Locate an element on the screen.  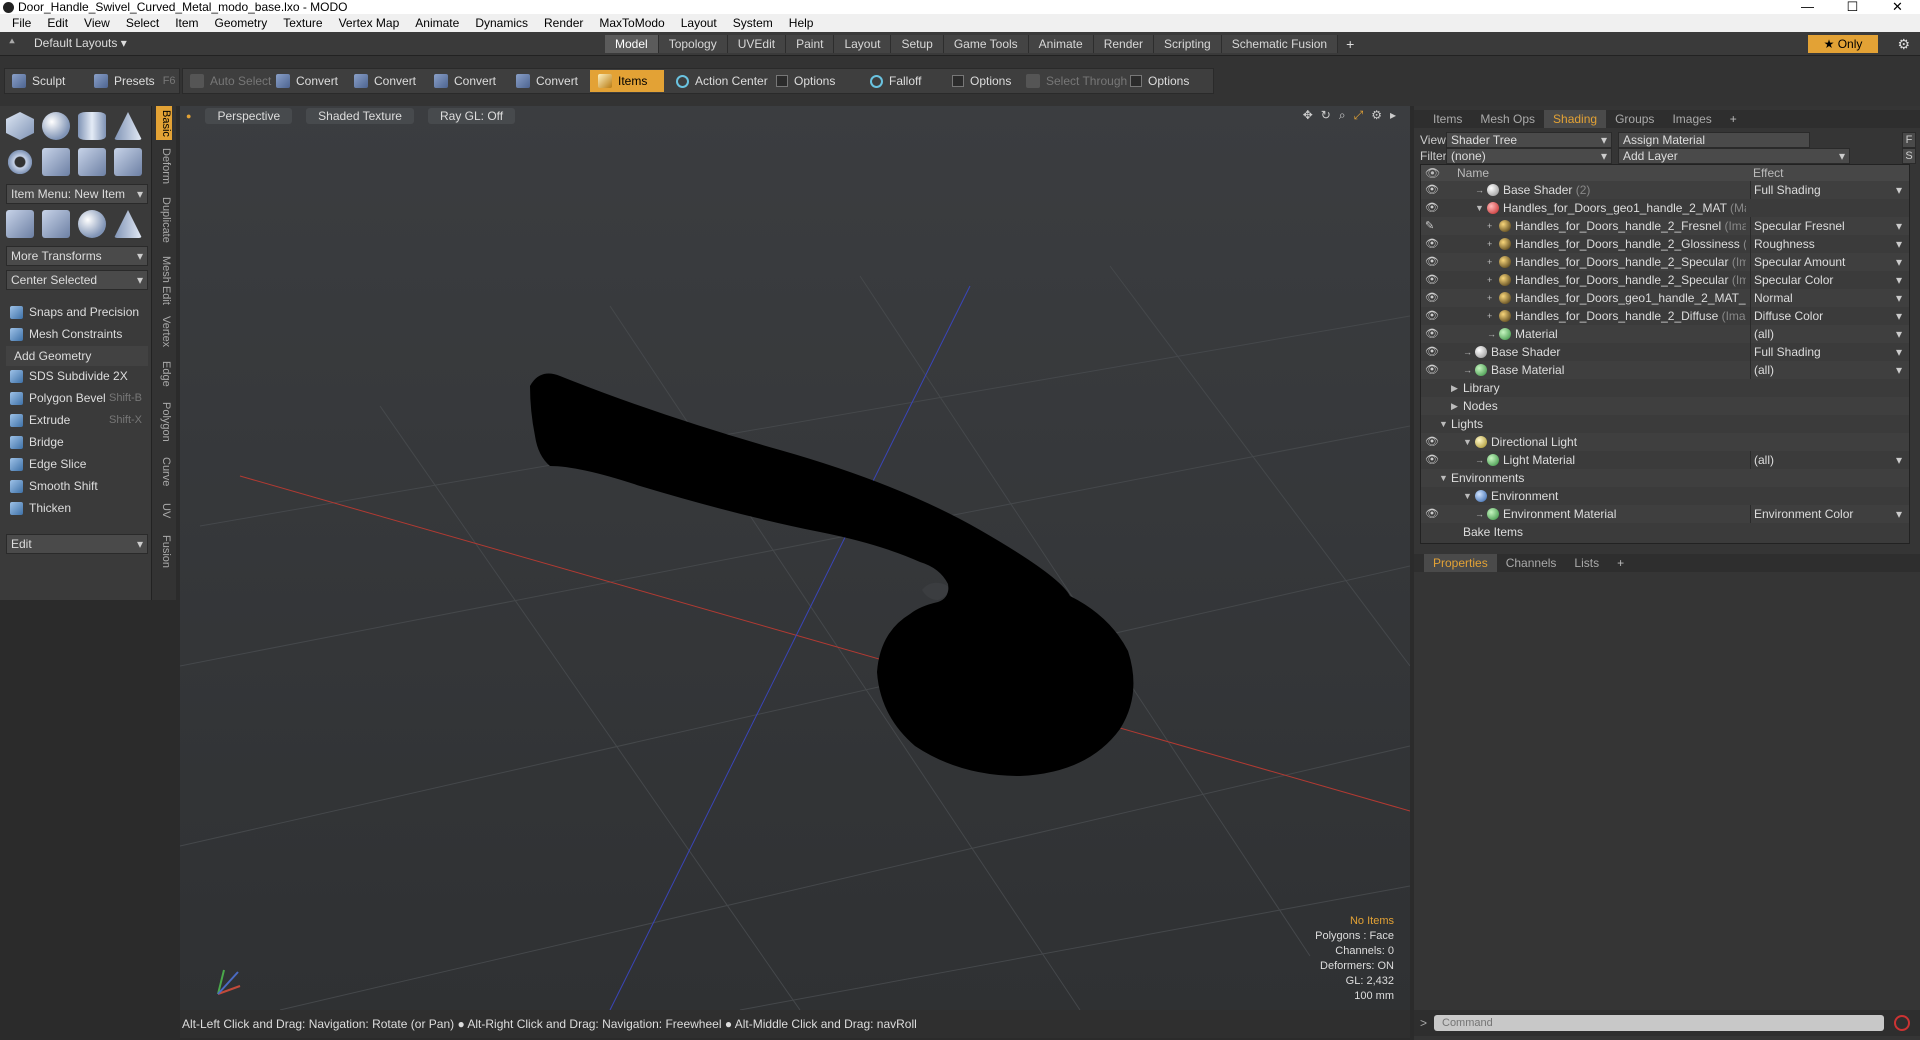
tool-extrude: Extrude Shift-X is located at coordinates (77, 420).